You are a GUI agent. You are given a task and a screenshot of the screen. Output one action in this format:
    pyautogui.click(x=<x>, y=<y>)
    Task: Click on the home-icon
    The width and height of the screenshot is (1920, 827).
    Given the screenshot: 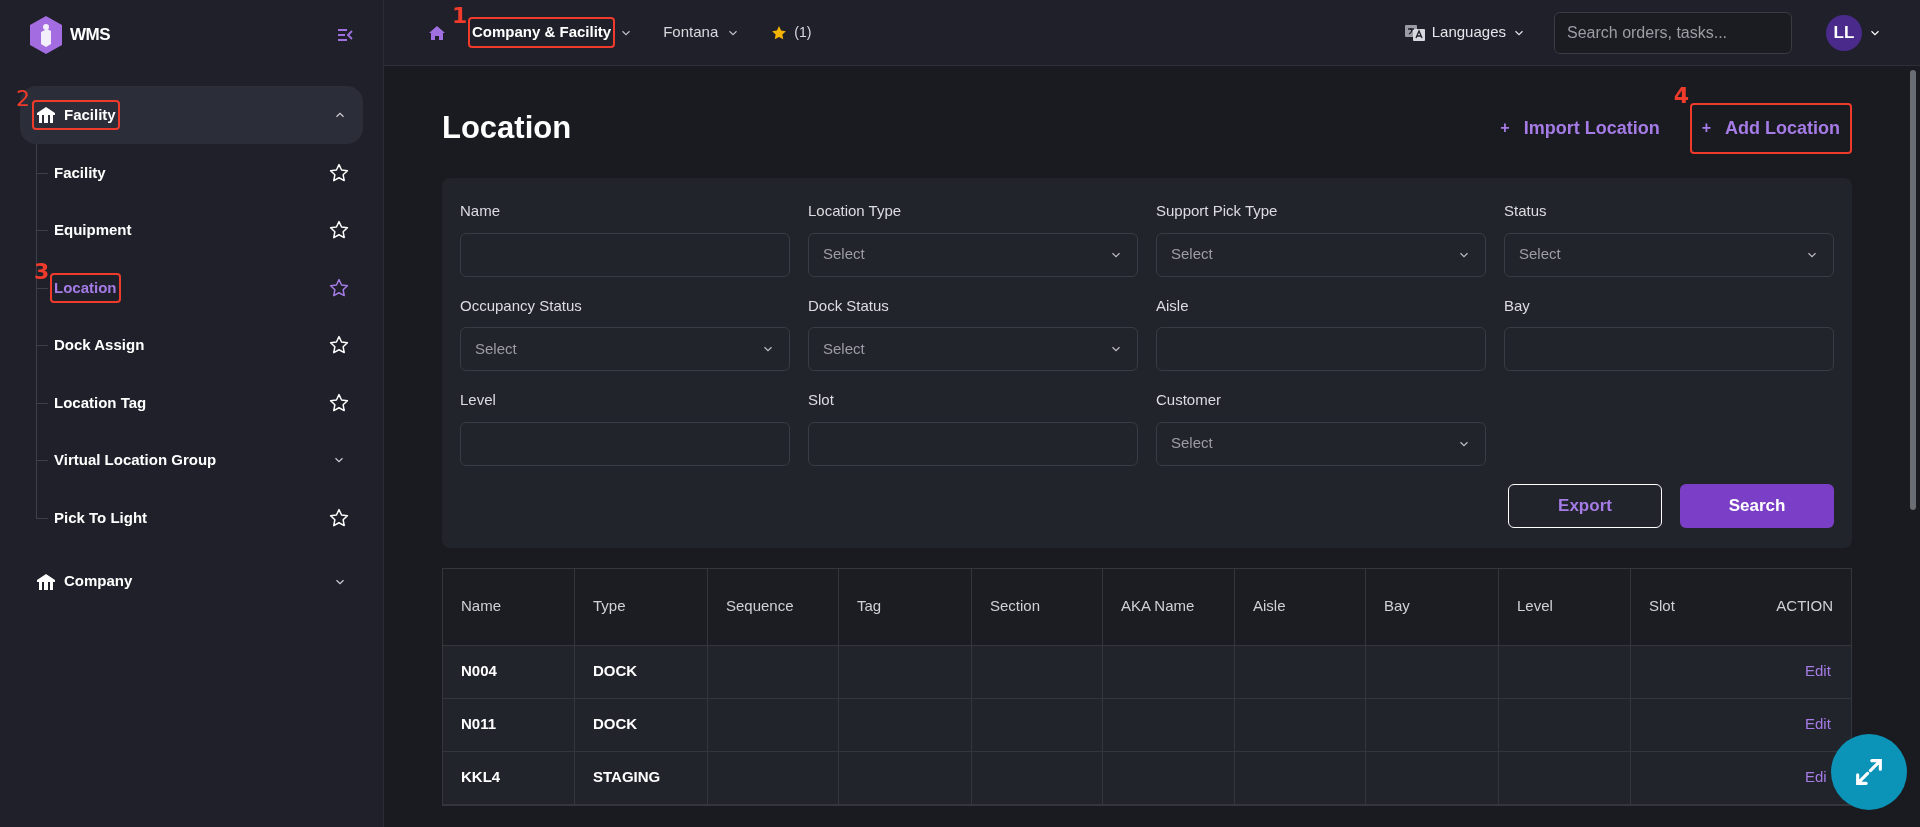 What is the action you would take?
    pyautogui.click(x=437, y=32)
    